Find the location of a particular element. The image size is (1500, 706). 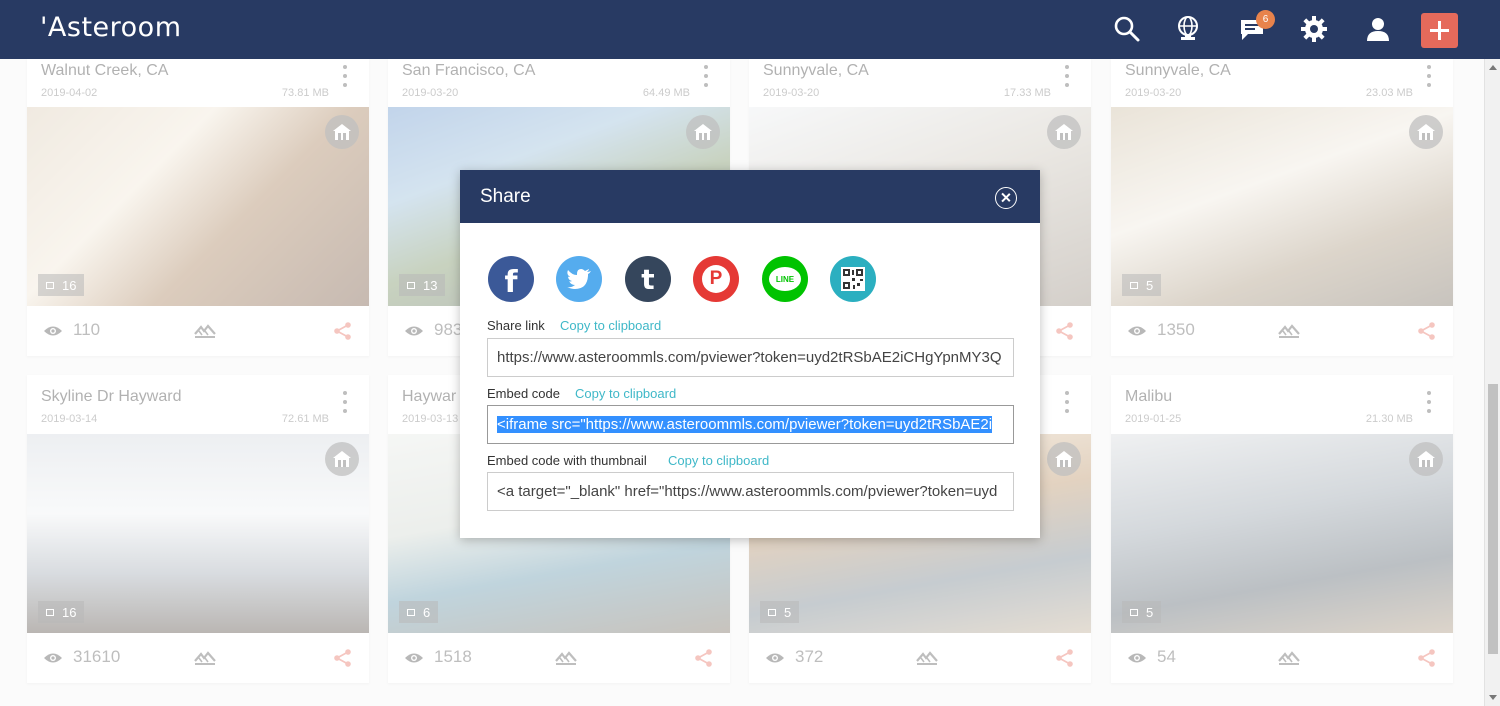

add-icon is located at coordinates (1439, 30).